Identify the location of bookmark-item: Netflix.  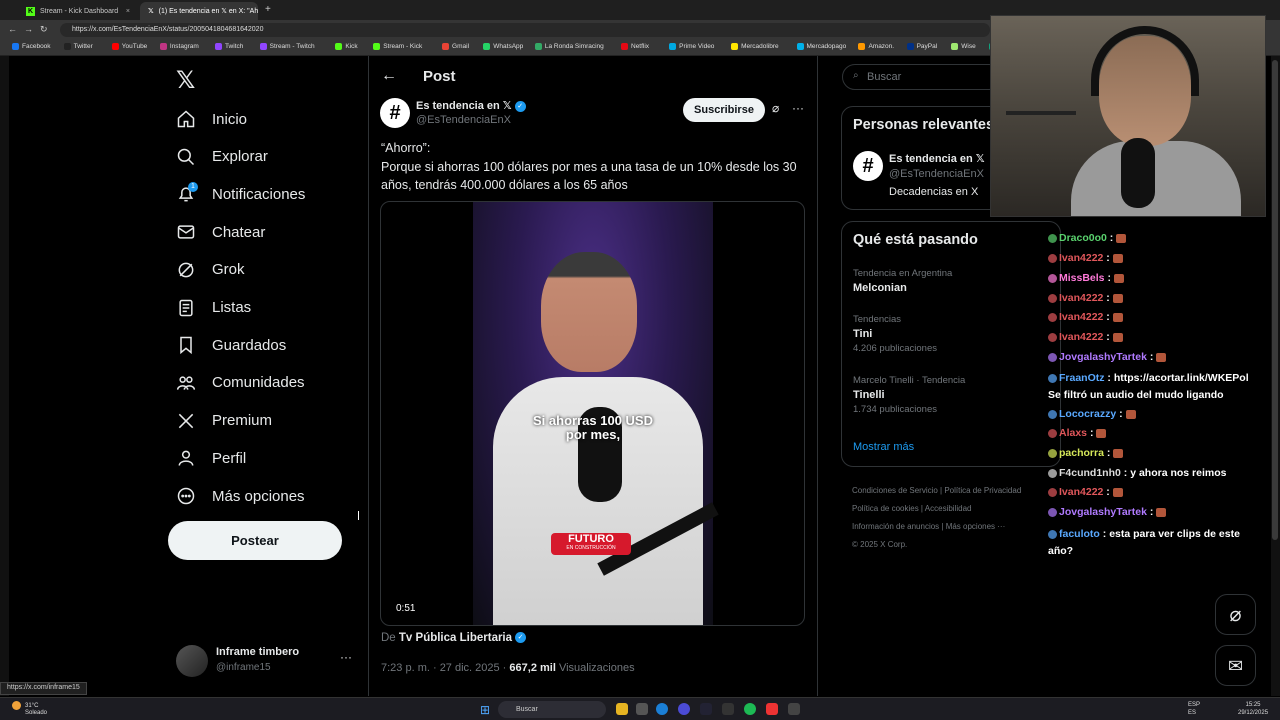
(635, 46).